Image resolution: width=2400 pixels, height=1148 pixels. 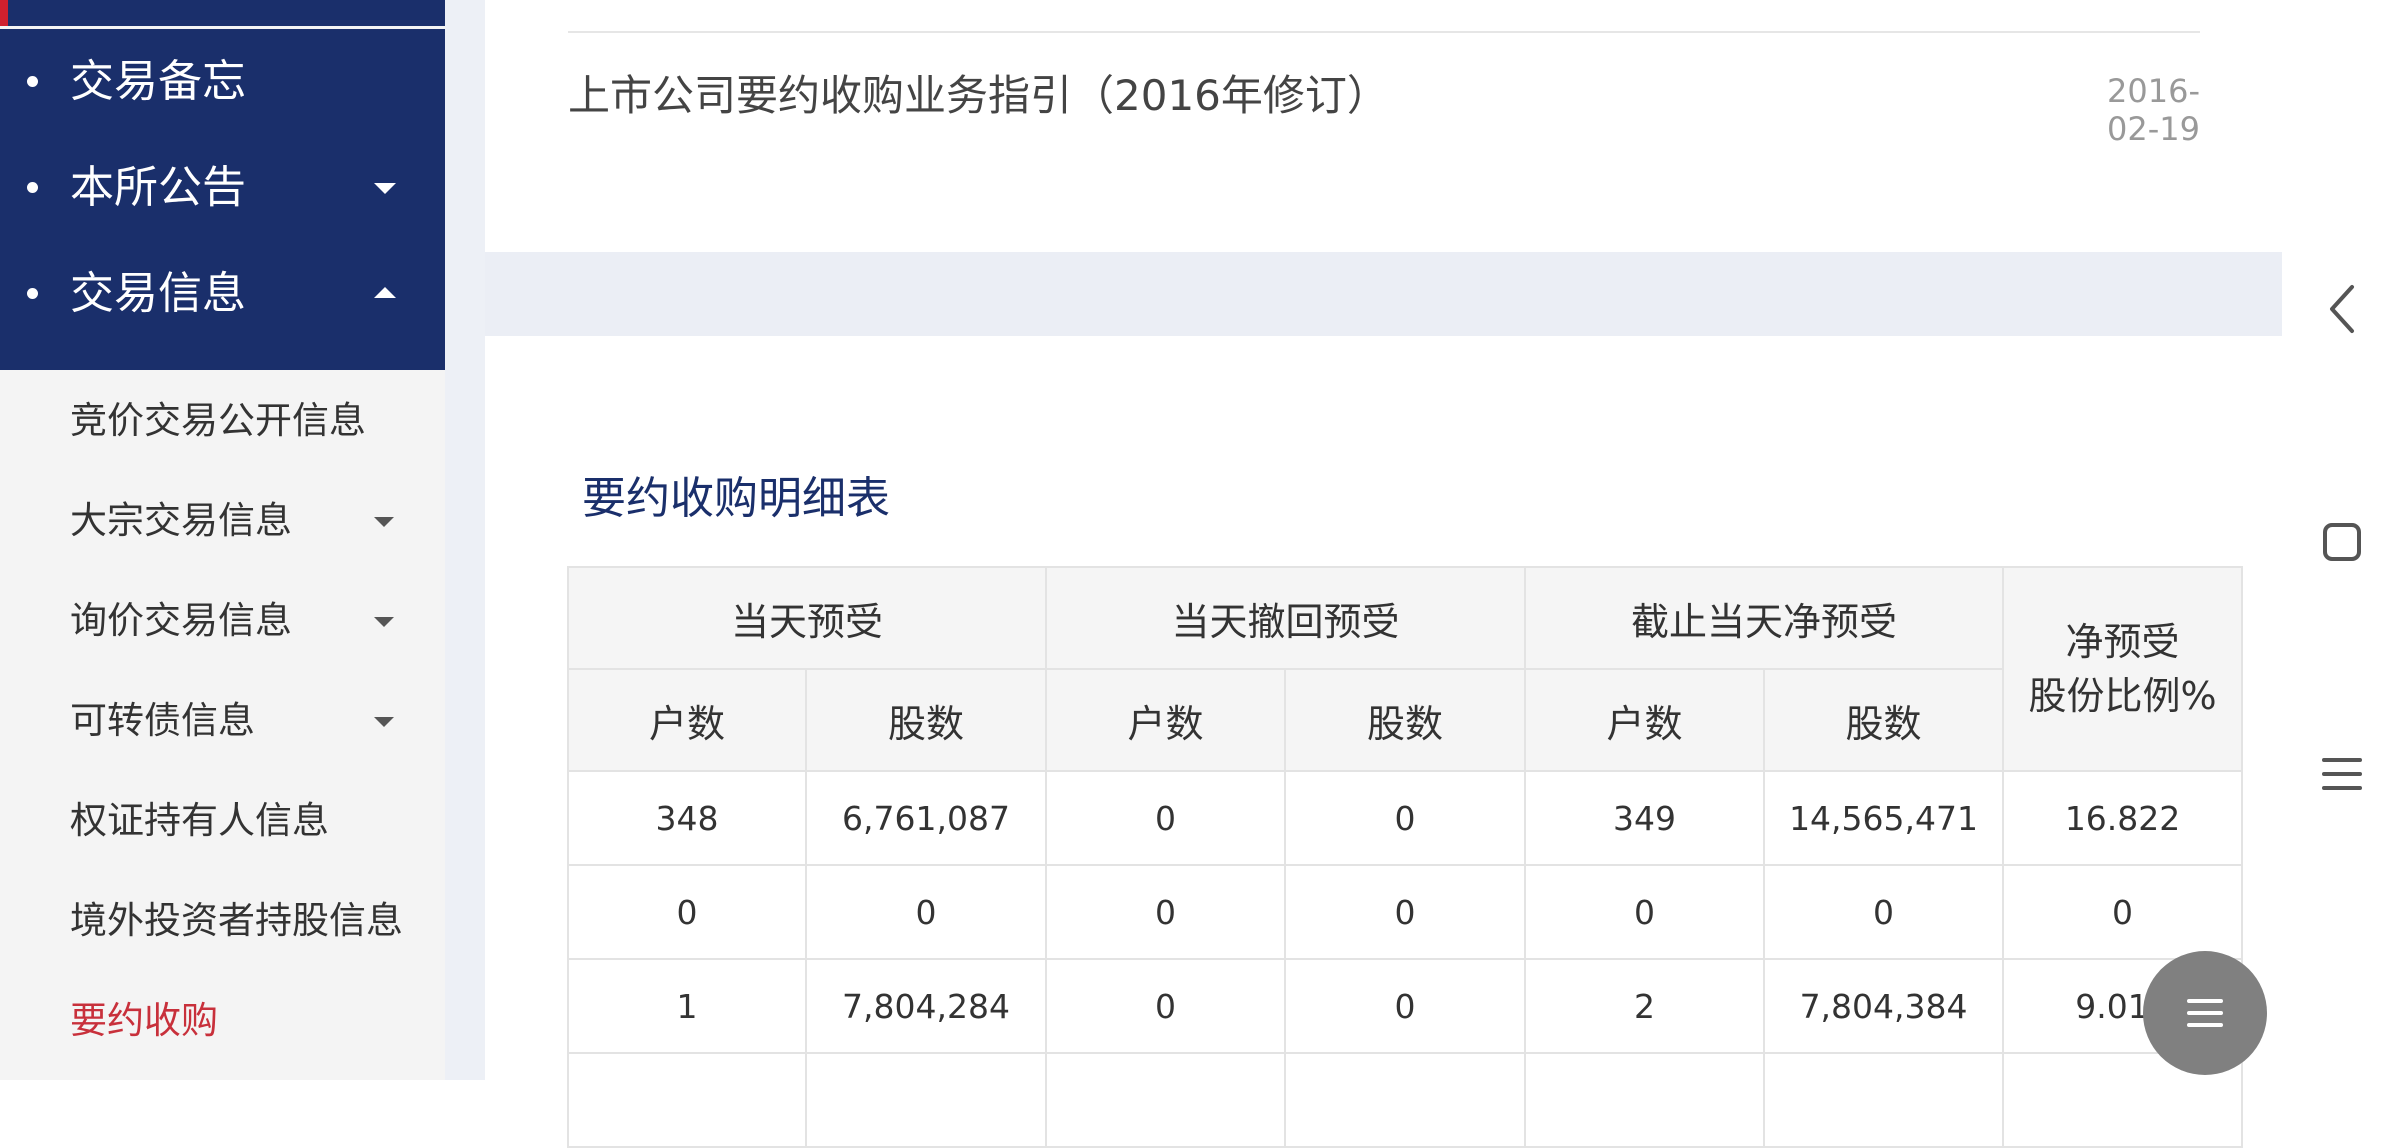 What do you see at coordinates (1645, 1006) in the screenshot?
I see `table-cell: 2` at bounding box center [1645, 1006].